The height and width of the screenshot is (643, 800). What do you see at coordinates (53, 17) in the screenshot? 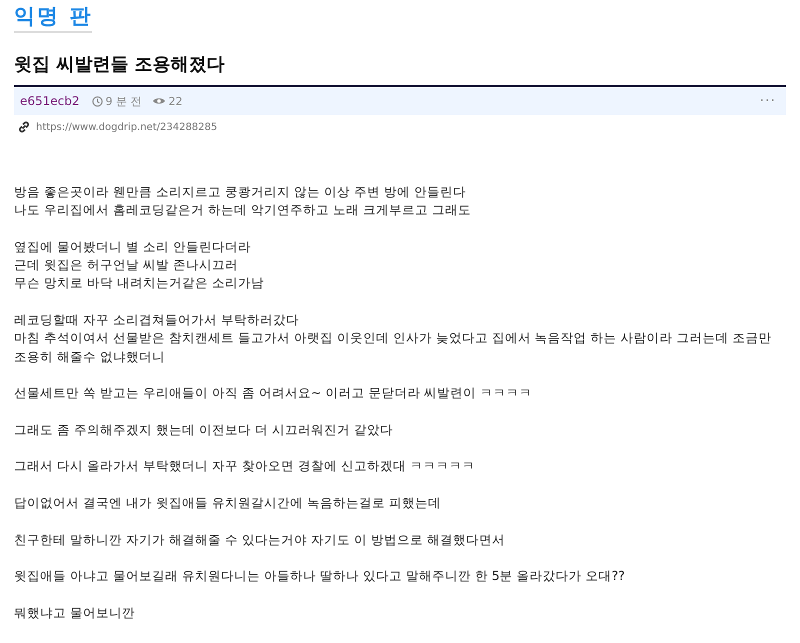
I see `board-title: 익명 판` at bounding box center [53, 17].